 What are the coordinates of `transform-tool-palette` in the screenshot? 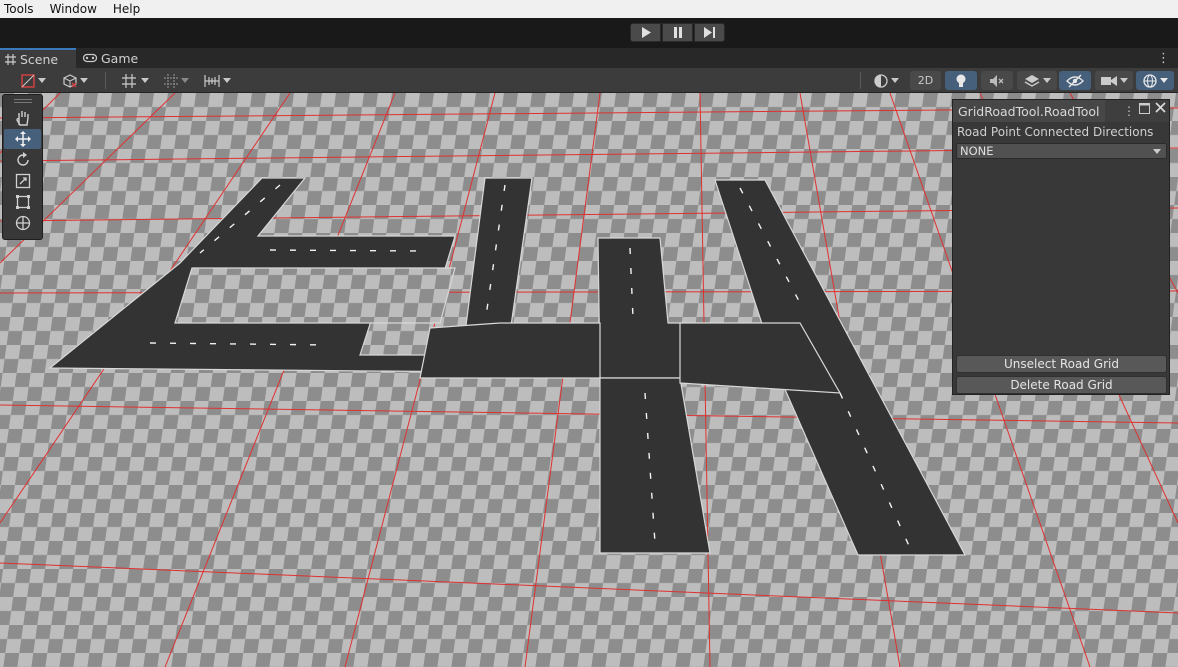 It's located at (22, 167).